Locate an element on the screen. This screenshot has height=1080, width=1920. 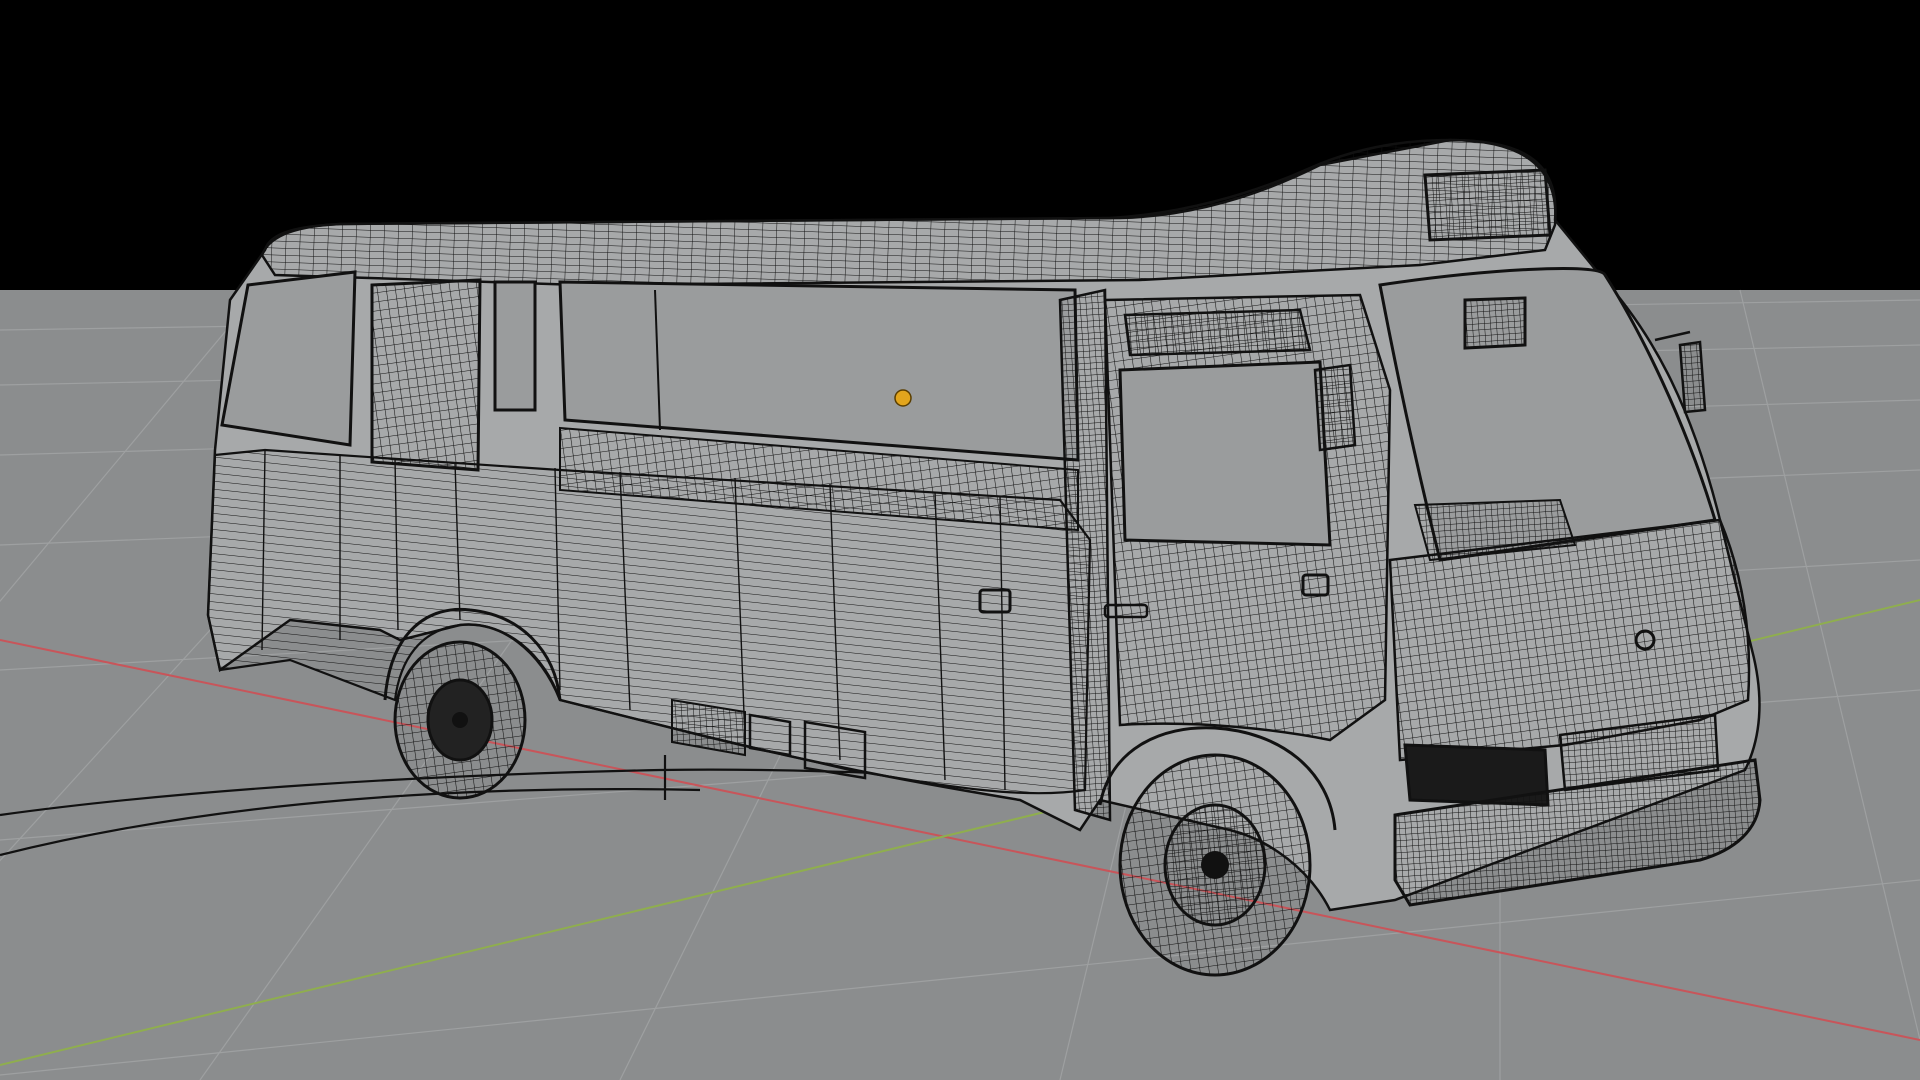
front-wheel is located at coordinates (1215, 865).